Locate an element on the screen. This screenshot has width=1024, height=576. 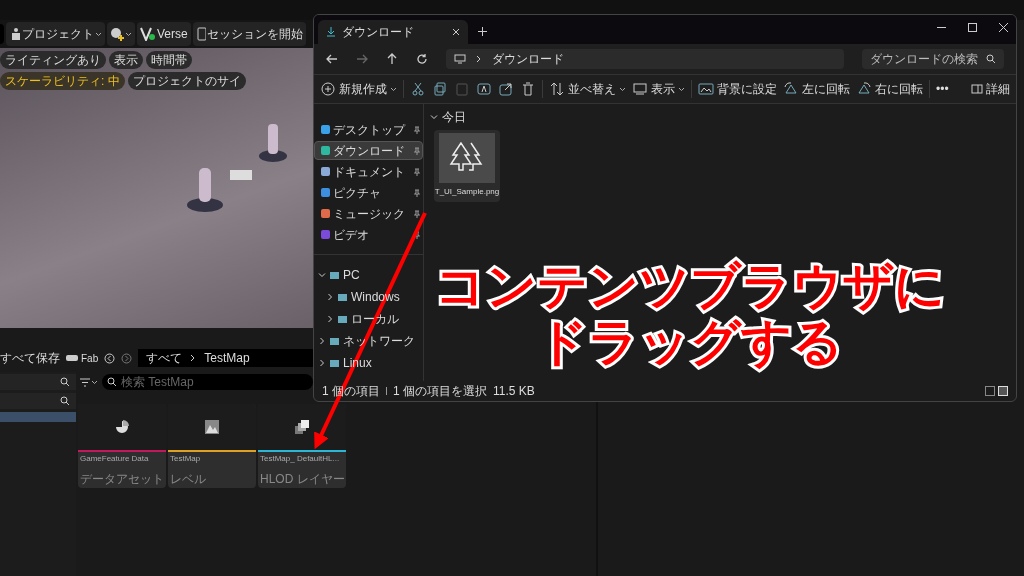
tiles-view-icon is located at coordinates (1003, 391).